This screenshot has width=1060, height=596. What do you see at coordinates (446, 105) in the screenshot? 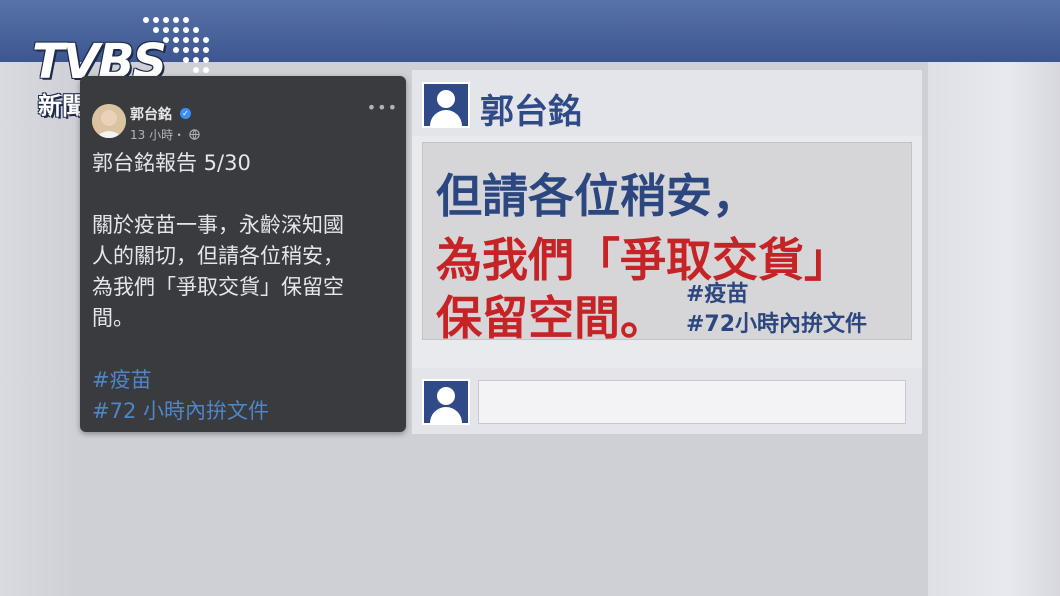
I see `user-placeholder-icon` at bounding box center [446, 105].